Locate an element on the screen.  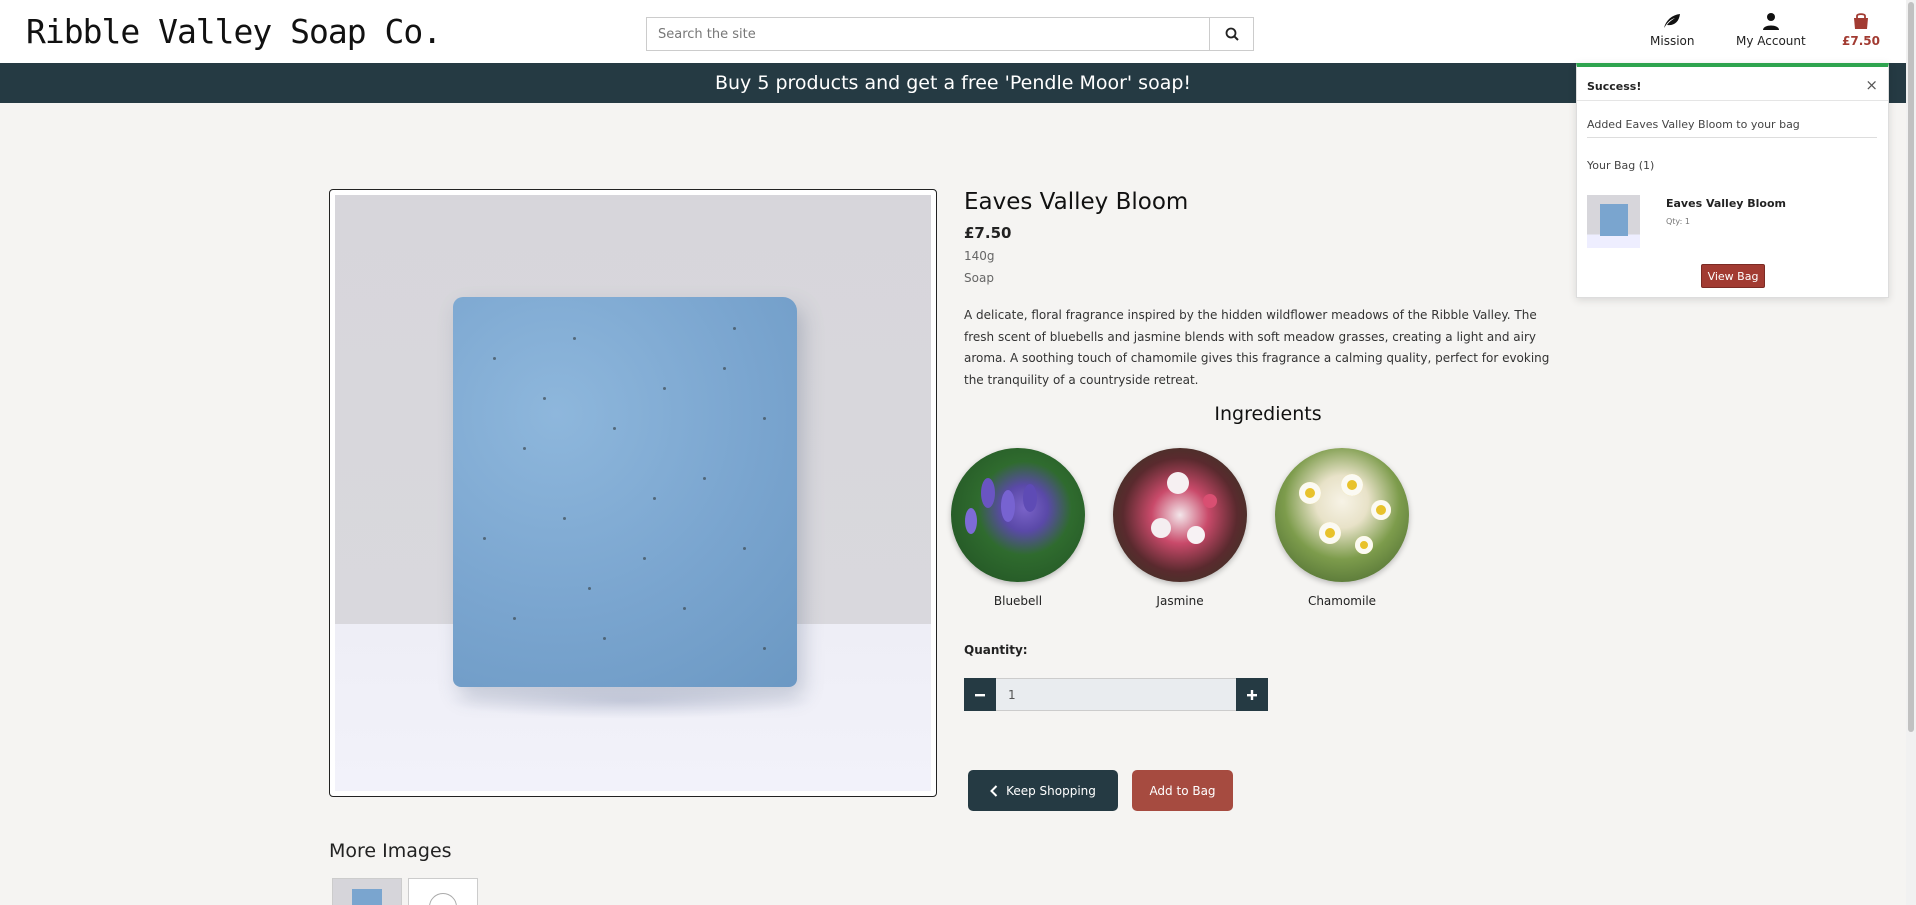
nav-my-account: My Account is located at coordinates (1771, 30).